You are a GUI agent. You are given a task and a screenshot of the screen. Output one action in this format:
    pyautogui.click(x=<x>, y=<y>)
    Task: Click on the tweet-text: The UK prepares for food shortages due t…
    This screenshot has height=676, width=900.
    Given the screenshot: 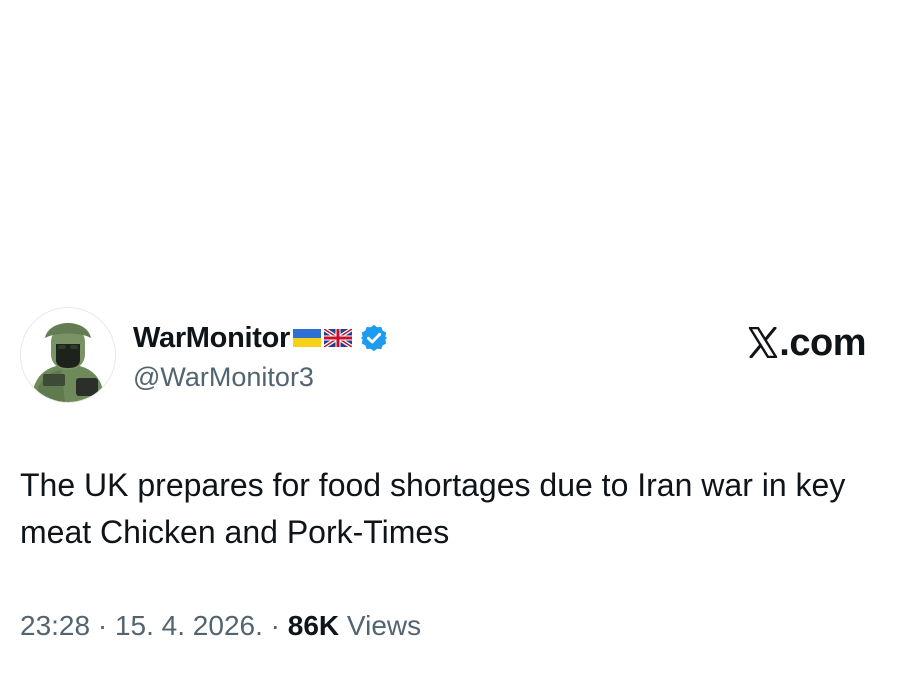 What is the action you would take?
    pyautogui.click(x=433, y=508)
    